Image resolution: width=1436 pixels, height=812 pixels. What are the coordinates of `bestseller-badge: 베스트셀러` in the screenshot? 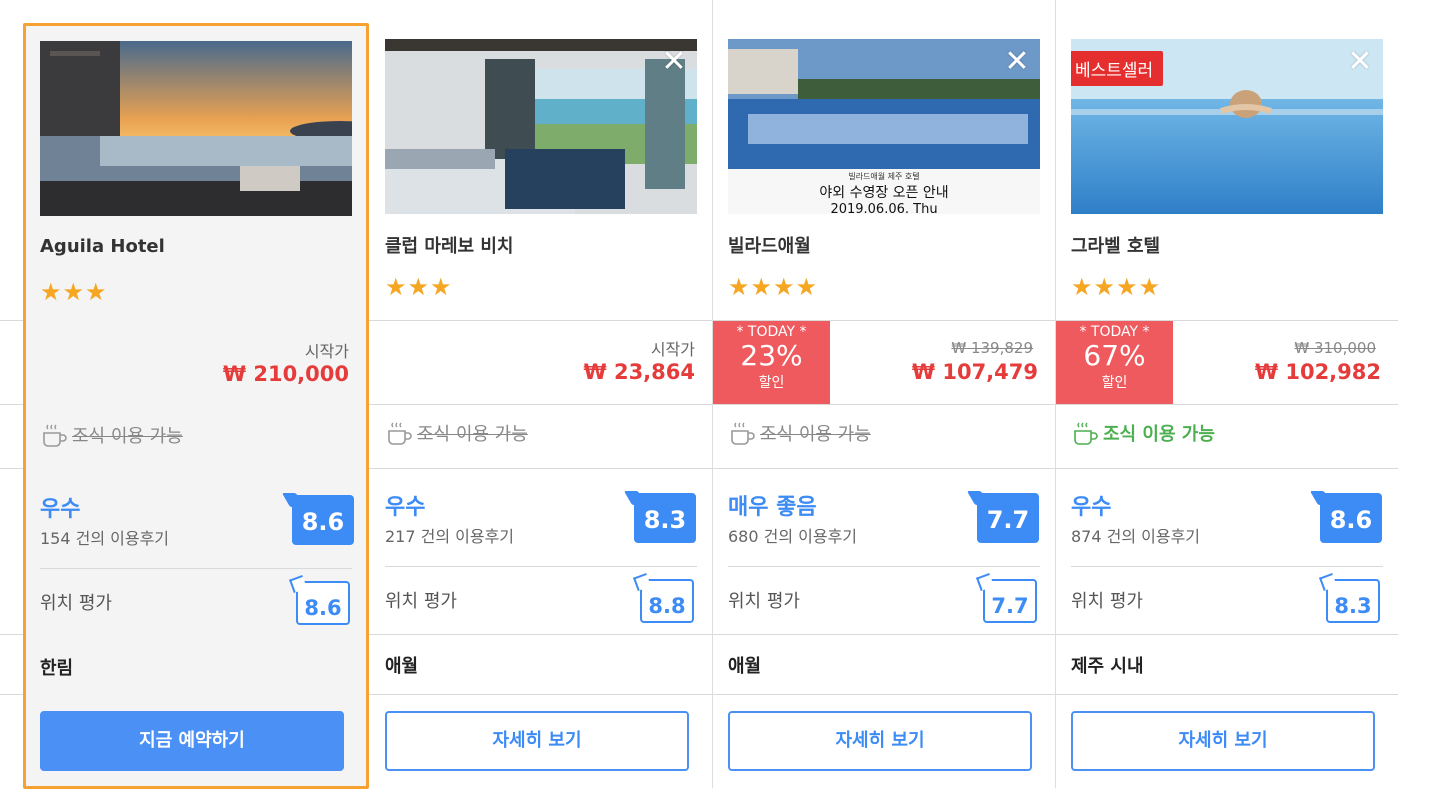 It's located at (1117, 68).